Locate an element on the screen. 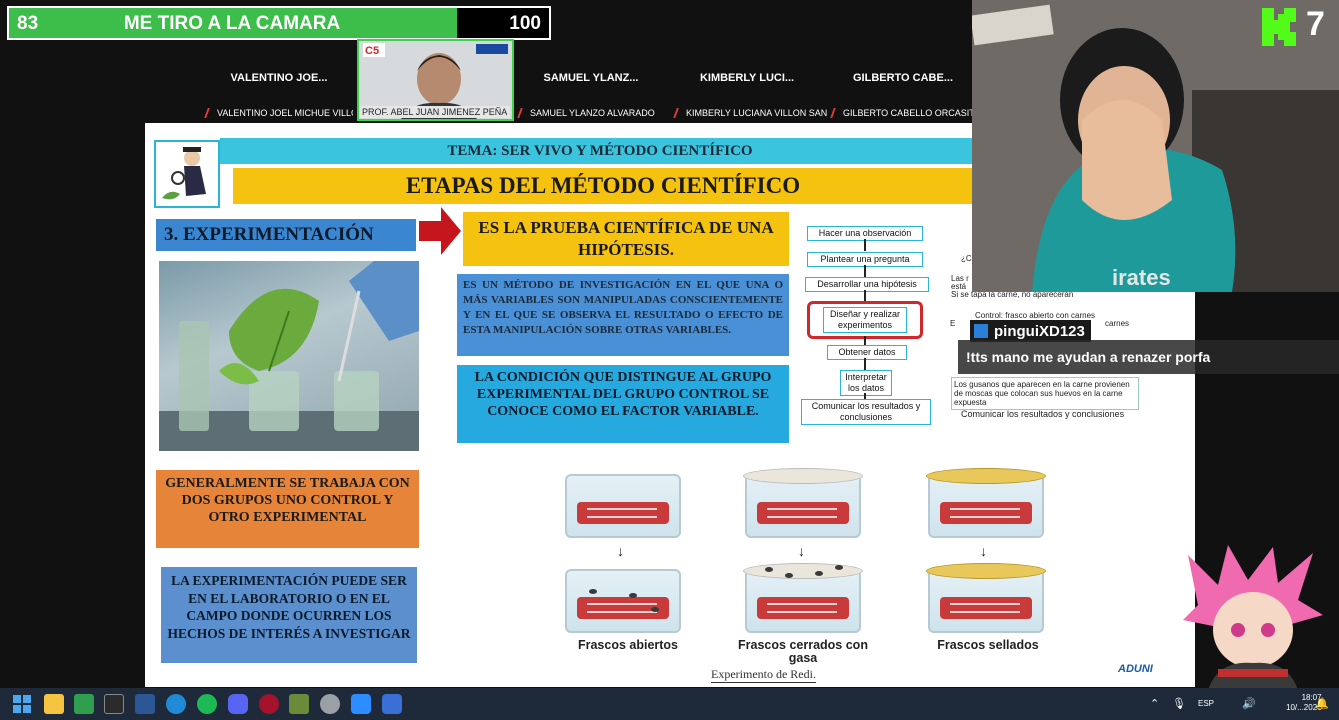  flow-step: Interpretar los datos is located at coordinates (866, 383).